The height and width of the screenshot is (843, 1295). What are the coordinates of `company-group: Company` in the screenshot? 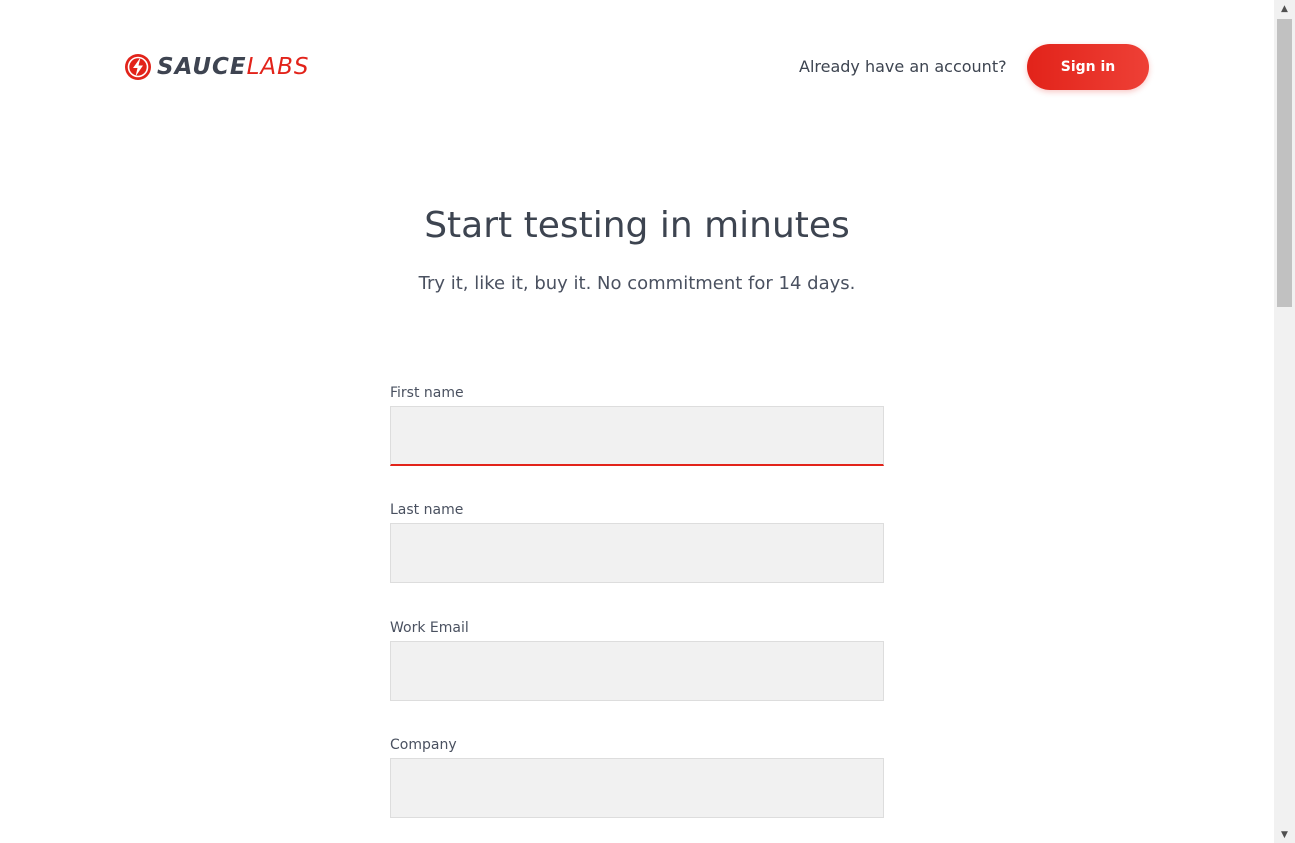 It's located at (637, 777).